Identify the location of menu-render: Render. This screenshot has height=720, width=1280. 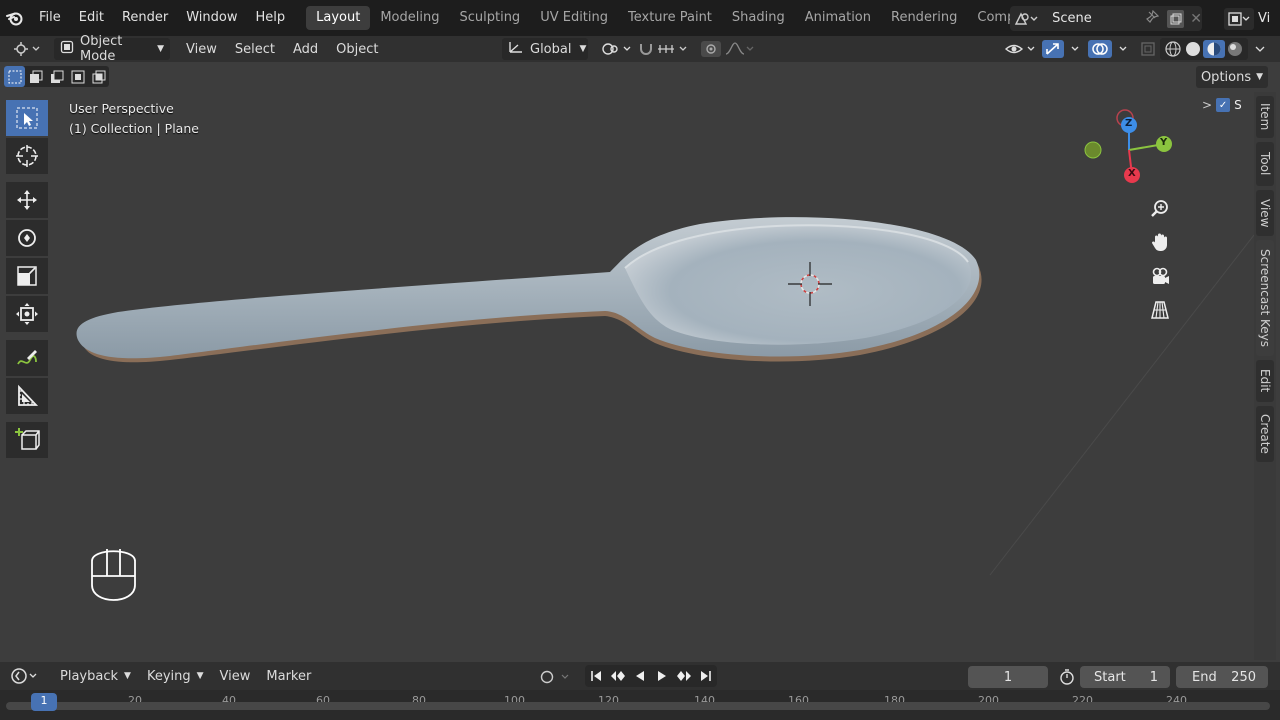
(145, 18).